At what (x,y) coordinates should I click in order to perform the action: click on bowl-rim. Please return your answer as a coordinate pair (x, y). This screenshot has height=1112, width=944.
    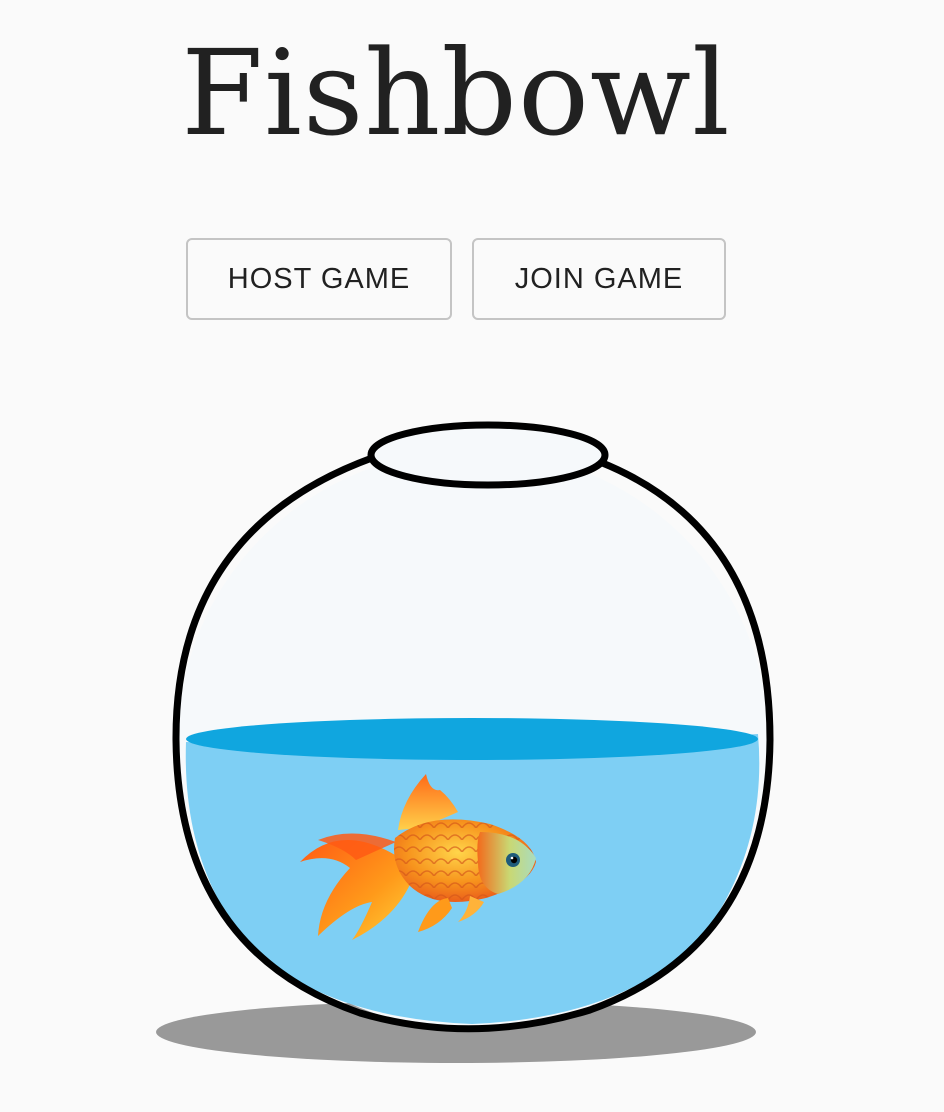
    Looking at the image, I should click on (488, 455).